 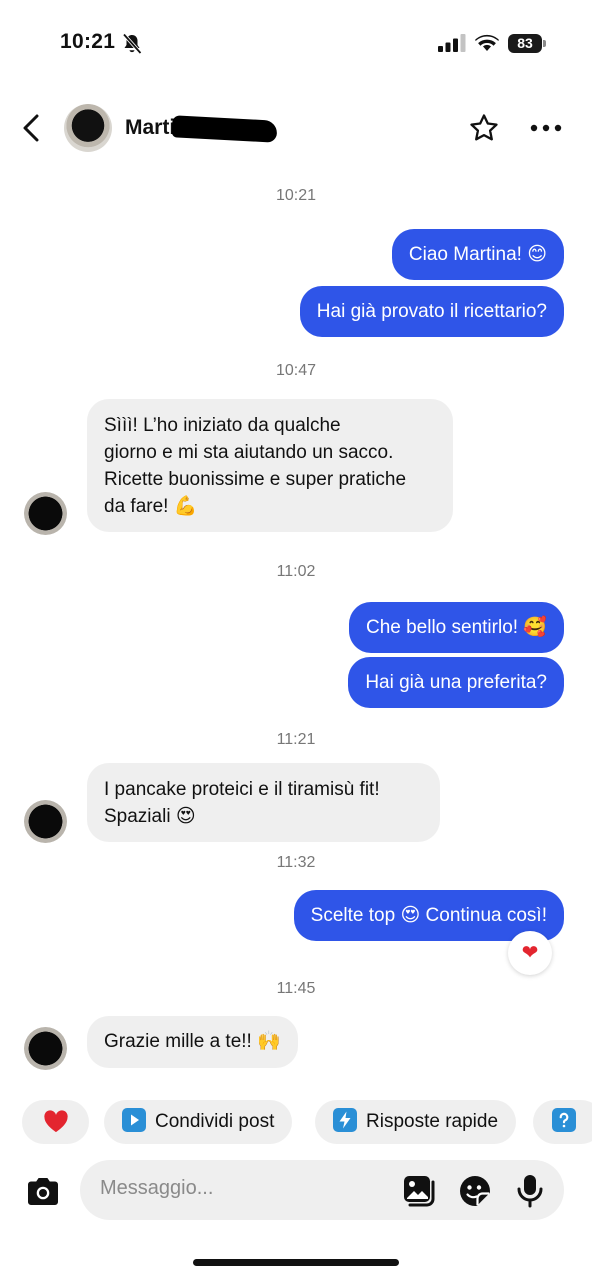 What do you see at coordinates (150, 816) in the screenshot?
I see `message-line: Spaziali 😍` at bounding box center [150, 816].